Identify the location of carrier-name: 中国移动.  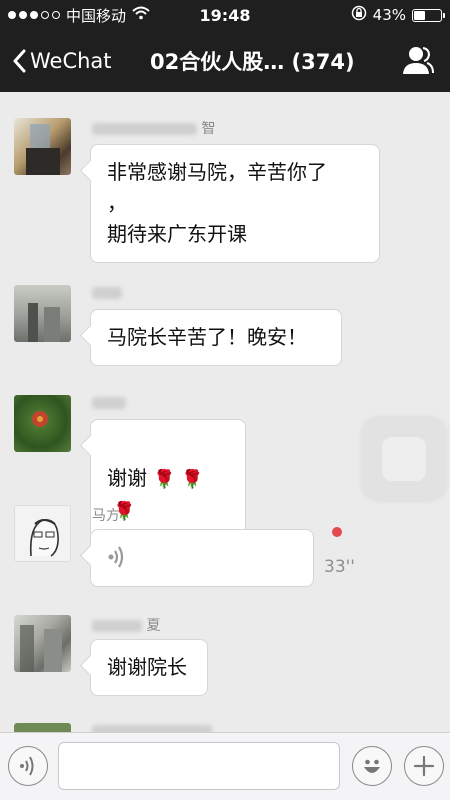
(96, 15).